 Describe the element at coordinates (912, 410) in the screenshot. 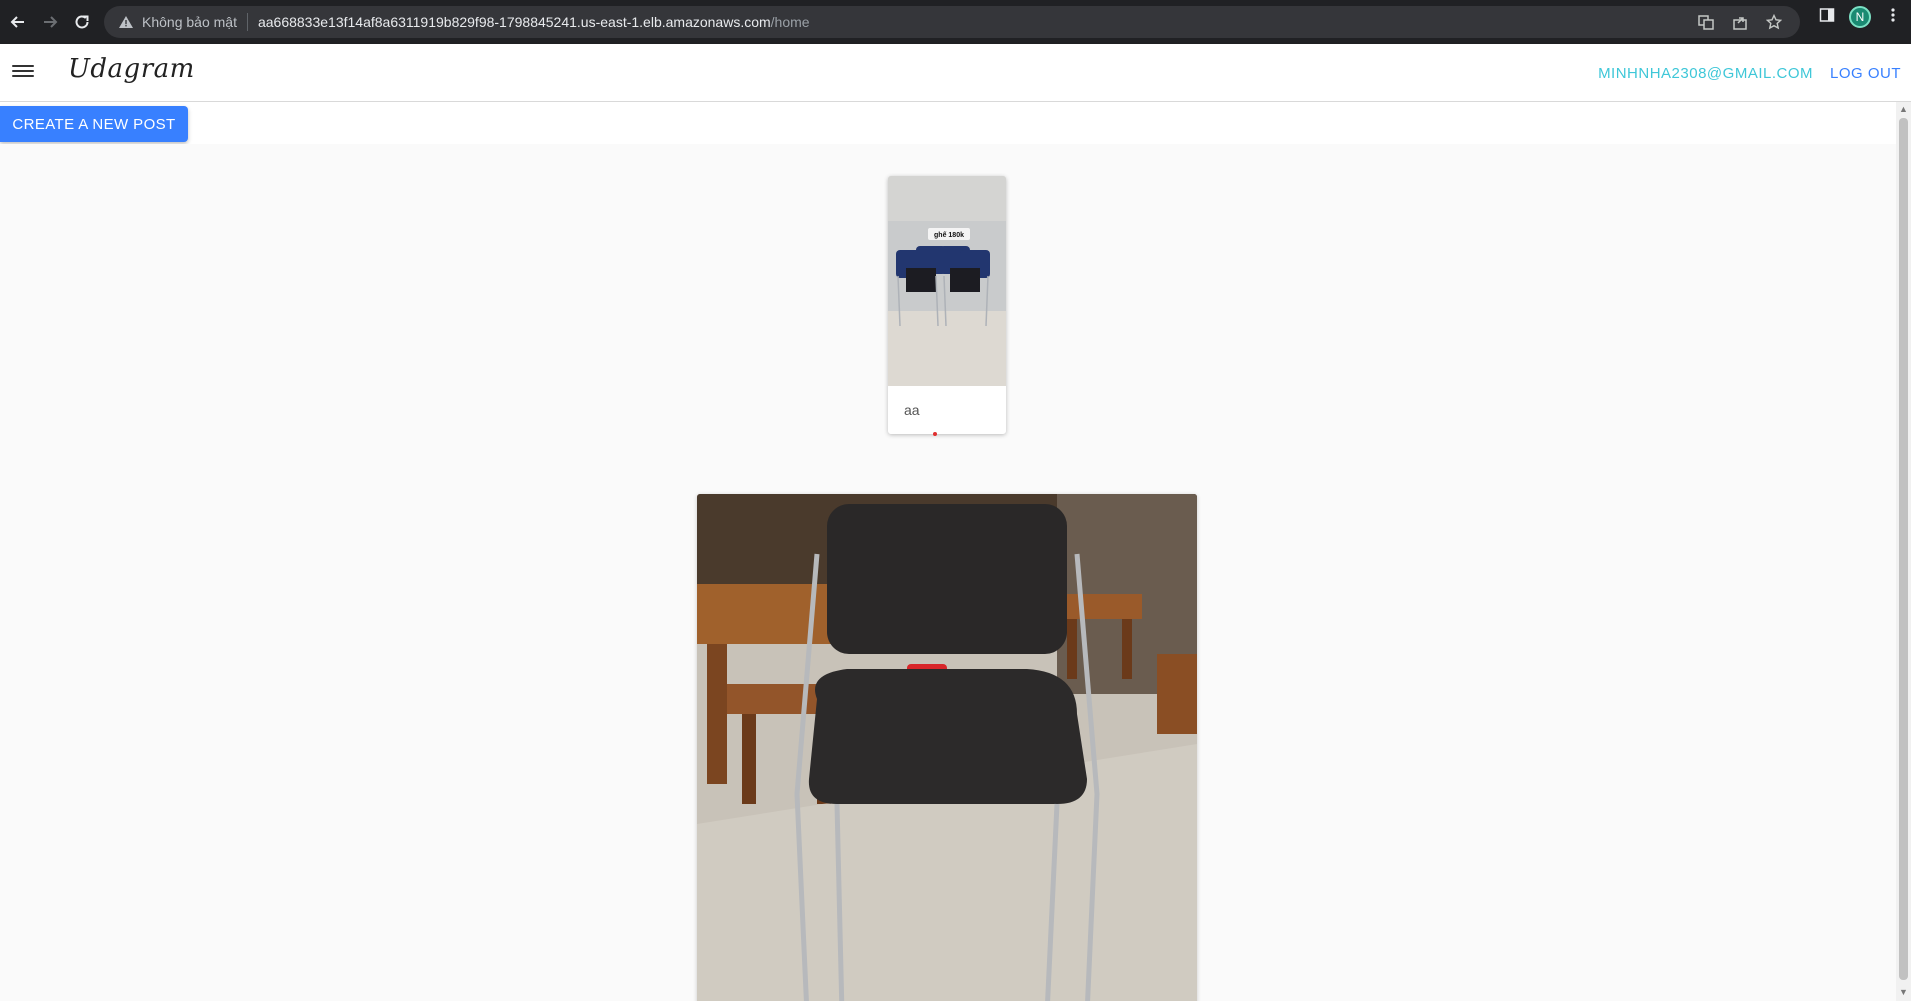

I see `feed-item-caption: aa` at that location.